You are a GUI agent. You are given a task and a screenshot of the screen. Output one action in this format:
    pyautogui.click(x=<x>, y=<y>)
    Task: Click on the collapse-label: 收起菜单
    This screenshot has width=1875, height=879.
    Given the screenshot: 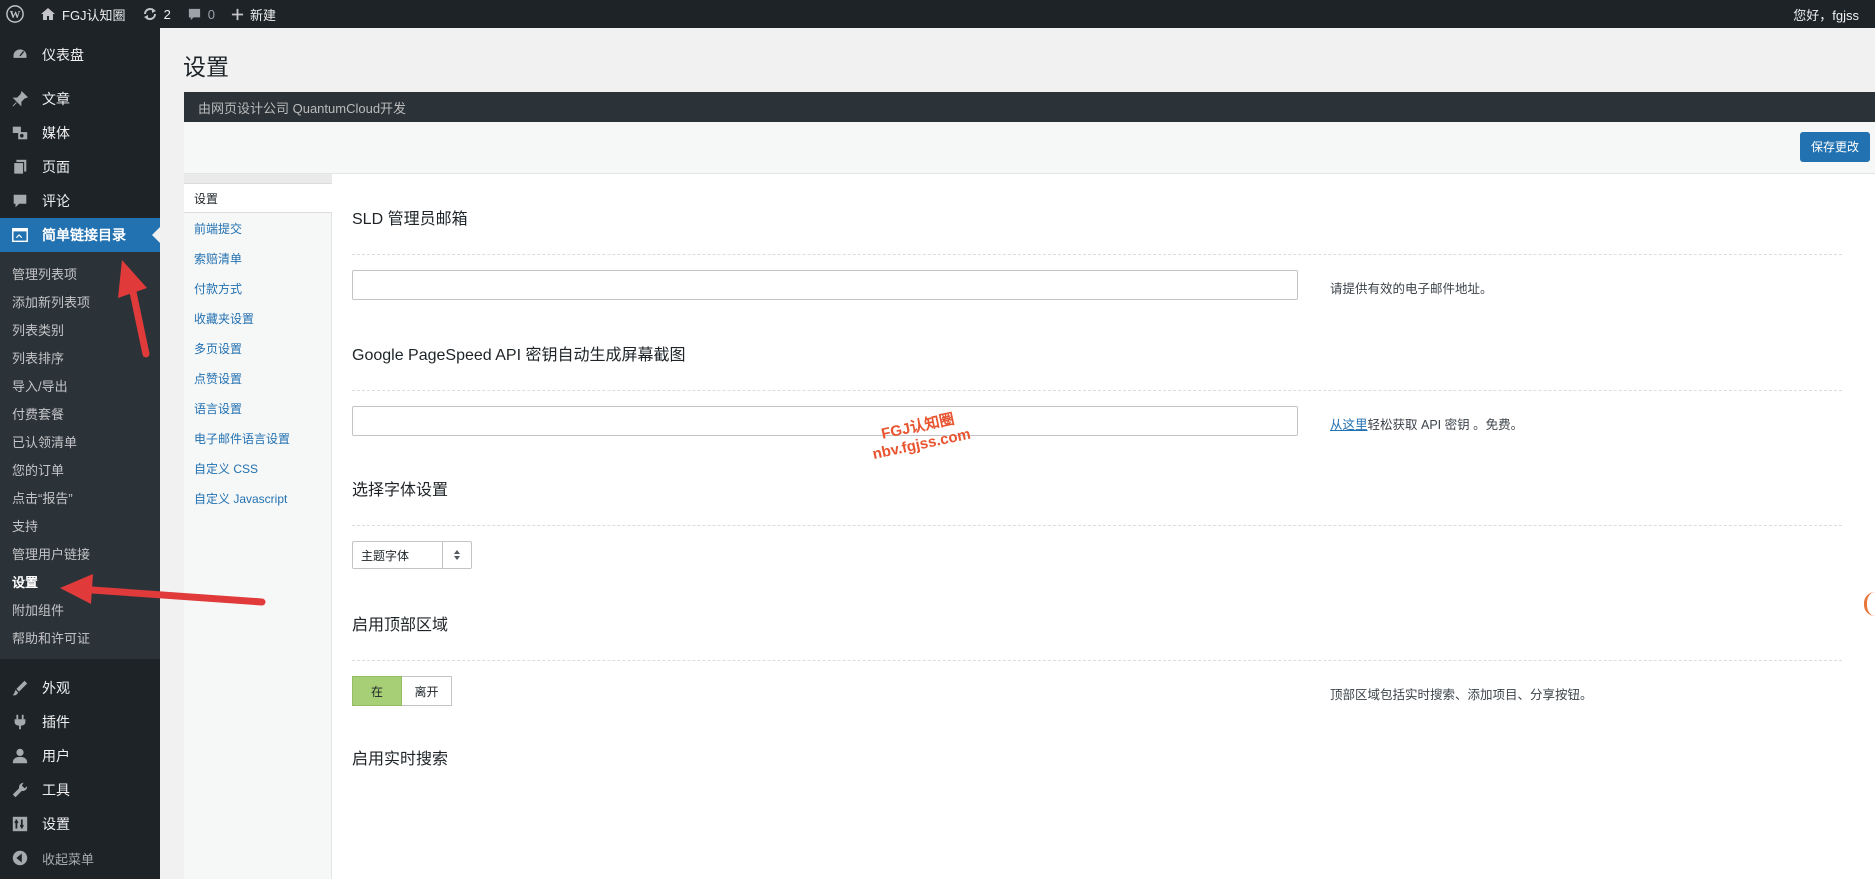 What is the action you would take?
    pyautogui.click(x=68, y=859)
    